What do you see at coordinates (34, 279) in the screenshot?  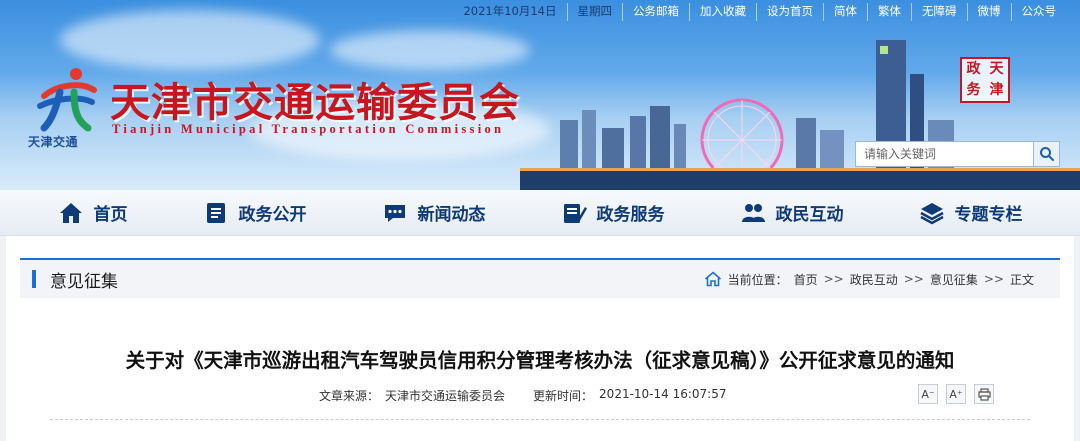 I see `section-accent-bar` at bounding box center [34, 279].